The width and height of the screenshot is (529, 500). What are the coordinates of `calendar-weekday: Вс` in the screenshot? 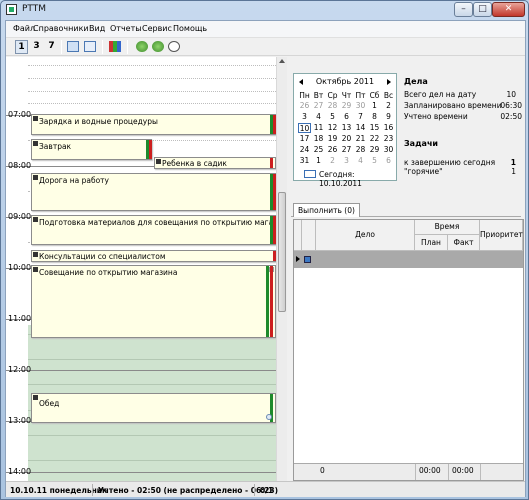 It's located at (388, 95).